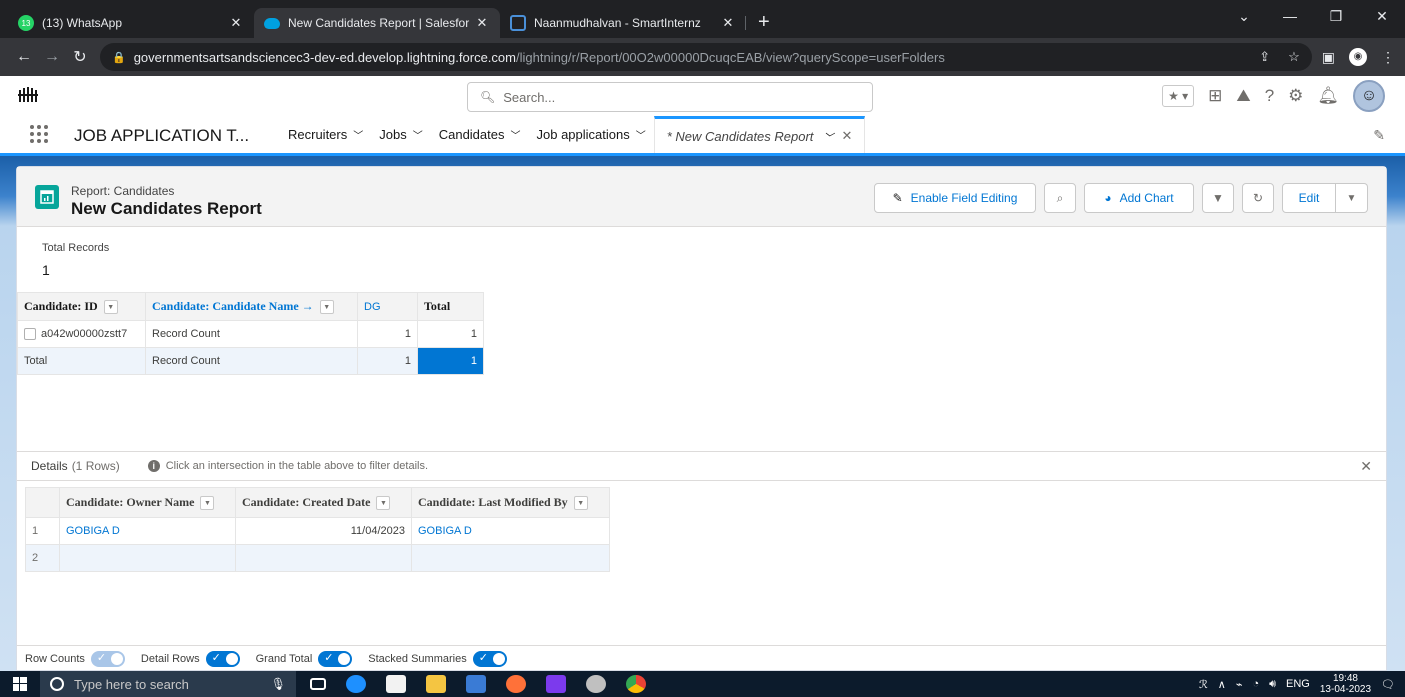  Describe the element at coordinates (1366, 466) in the screenshot. I see `close-details-icon: ✕` at that location.